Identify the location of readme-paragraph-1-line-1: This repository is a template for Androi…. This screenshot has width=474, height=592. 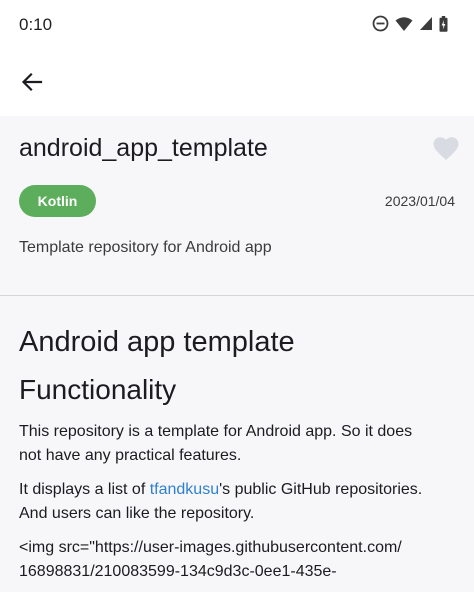
(216, 431).